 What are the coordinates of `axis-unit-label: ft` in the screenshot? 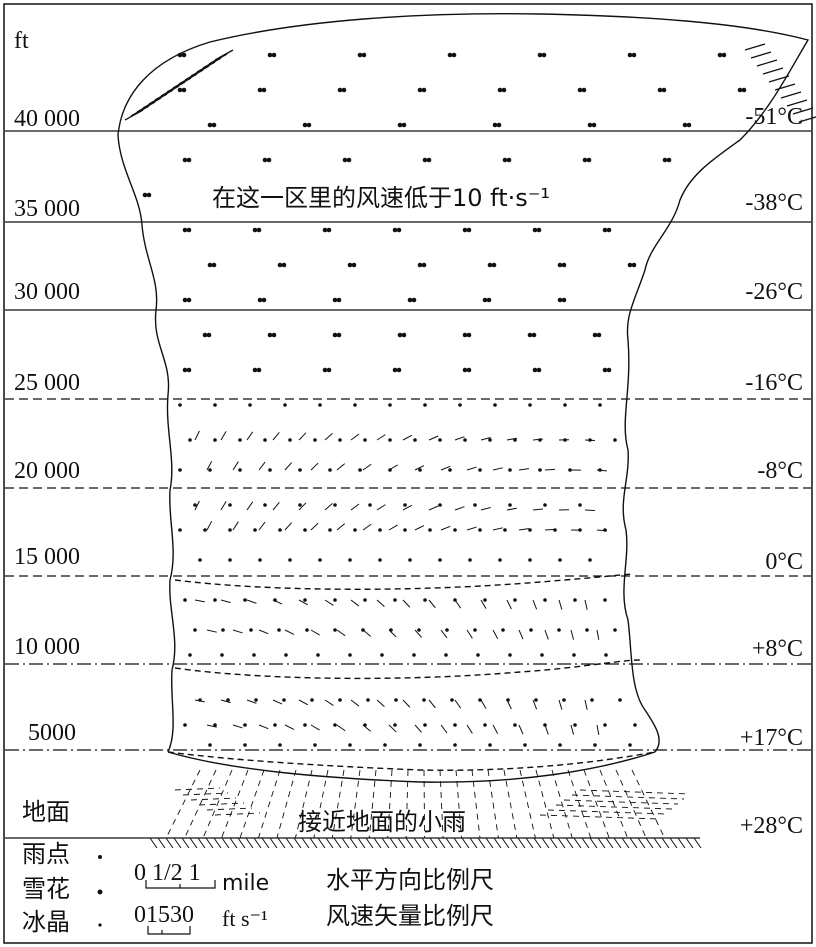 It's located at (21, 41).